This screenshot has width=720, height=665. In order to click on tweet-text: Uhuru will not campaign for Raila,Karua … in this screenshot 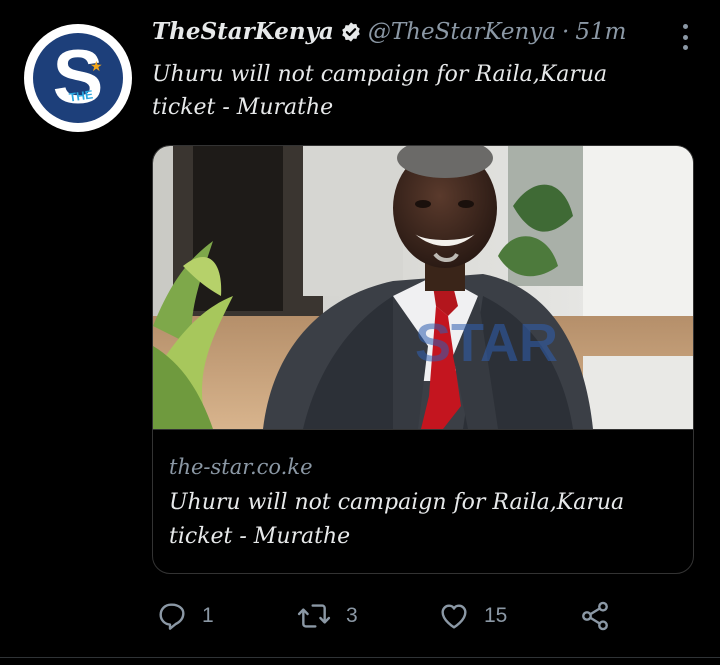, I will do `click(380, 91)`.